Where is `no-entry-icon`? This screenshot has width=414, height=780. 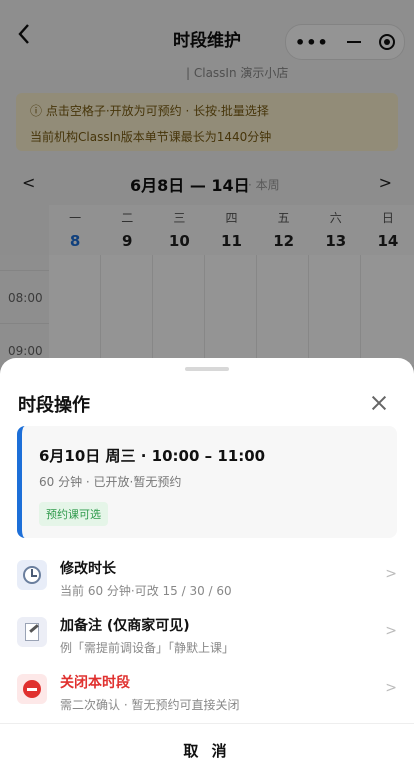 no-entry-icon is located at coordinates (32, 689).